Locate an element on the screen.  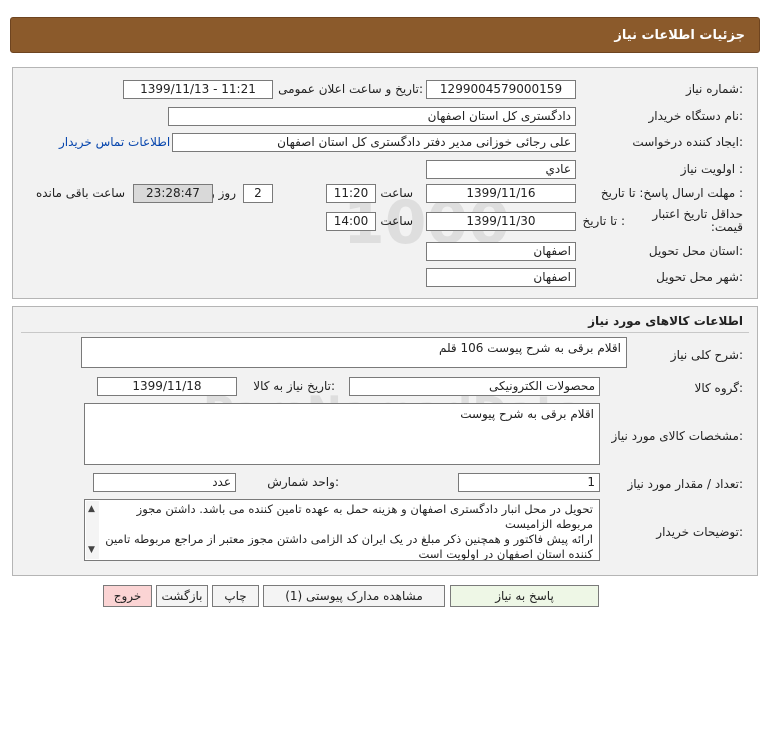
notes-scrollbar: ▲ ▼ is located at coordinates (92, 530).